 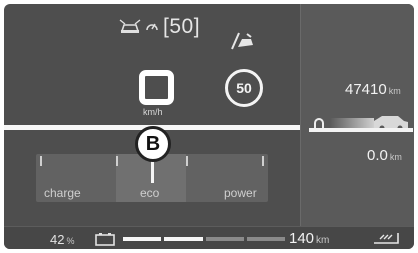 I want to click on battery-percent-value: 42, so click(x=57, y=239).